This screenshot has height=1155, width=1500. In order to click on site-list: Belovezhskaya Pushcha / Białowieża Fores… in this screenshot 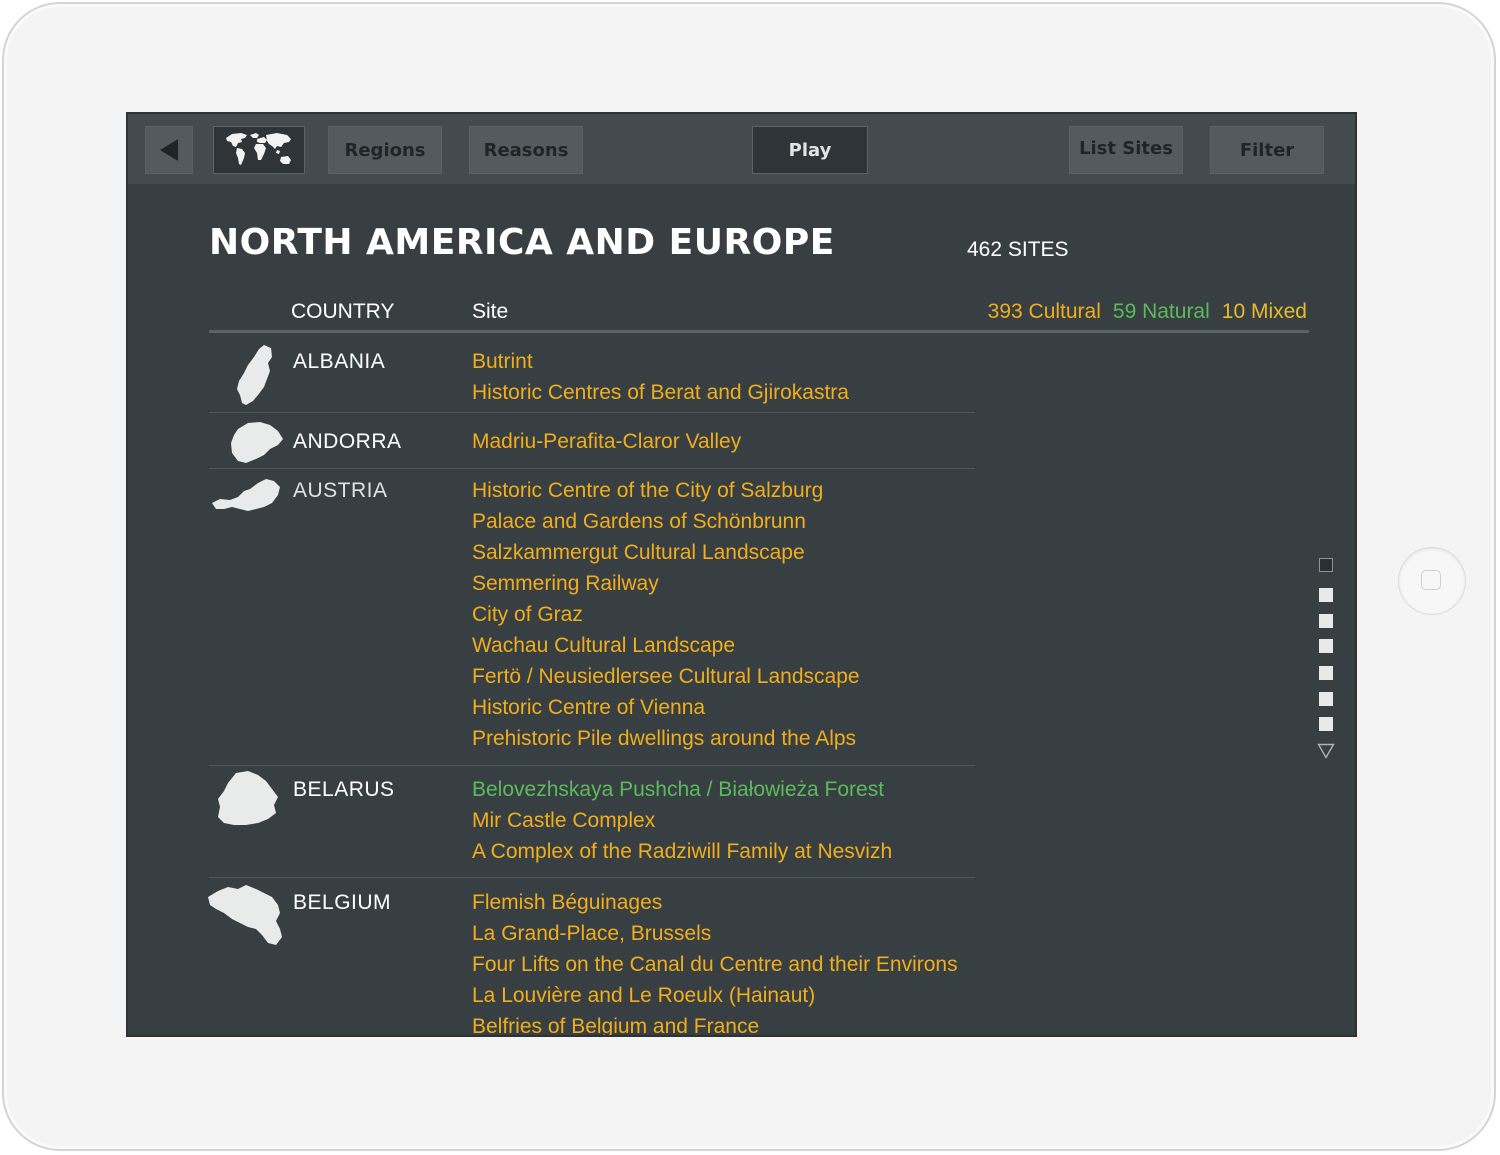, I will do `click(682, 820)`.